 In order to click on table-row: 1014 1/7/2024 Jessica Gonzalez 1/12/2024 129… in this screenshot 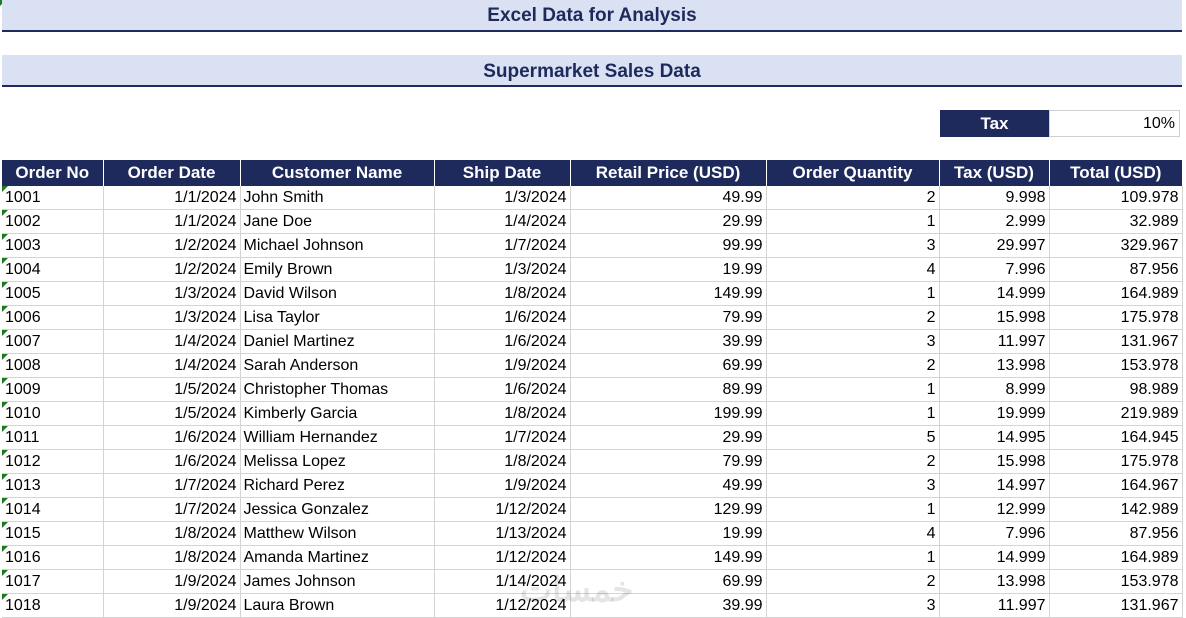, I will do `click(592, 509)`.